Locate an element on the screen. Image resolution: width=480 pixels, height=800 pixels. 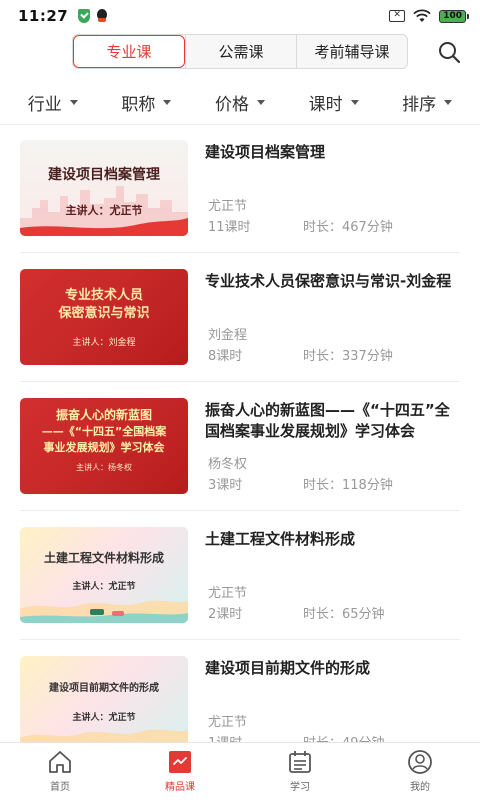
wifi-icon is located at coordinates (422, 15).